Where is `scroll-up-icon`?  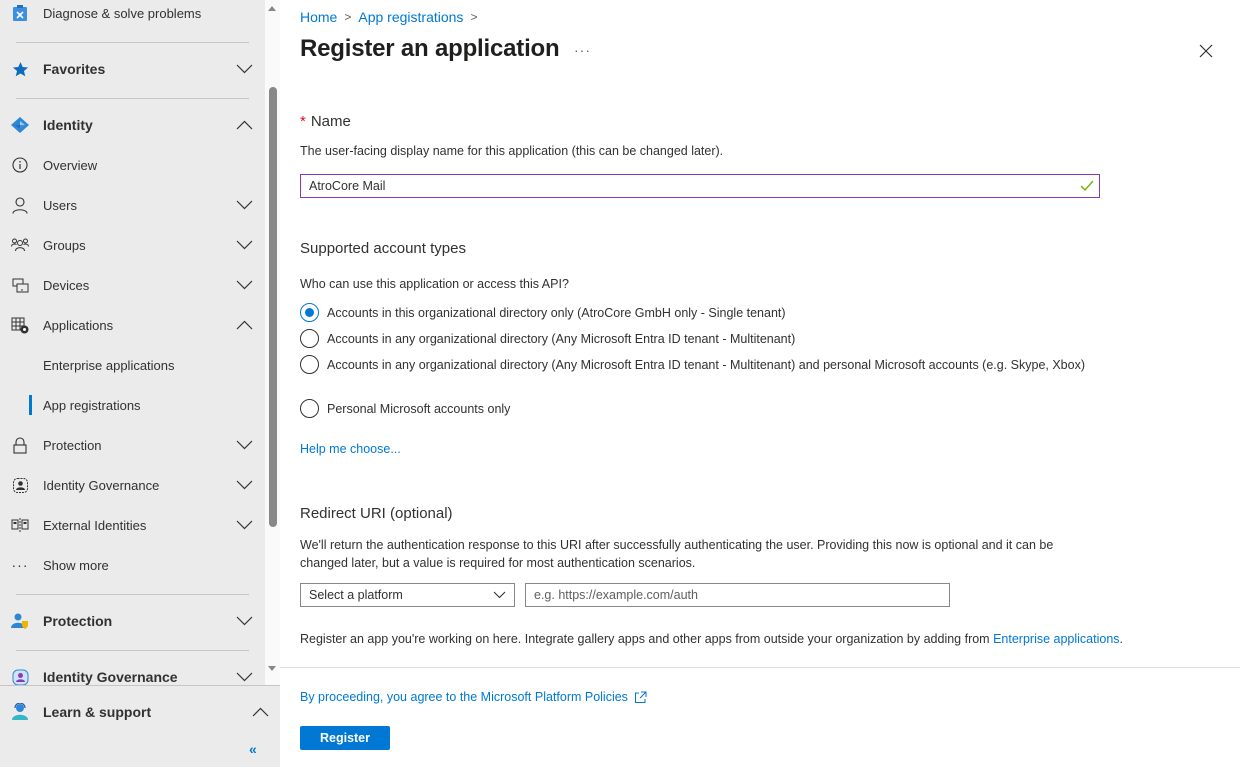
scroll-up-icon is located at coordinates (272, 8).